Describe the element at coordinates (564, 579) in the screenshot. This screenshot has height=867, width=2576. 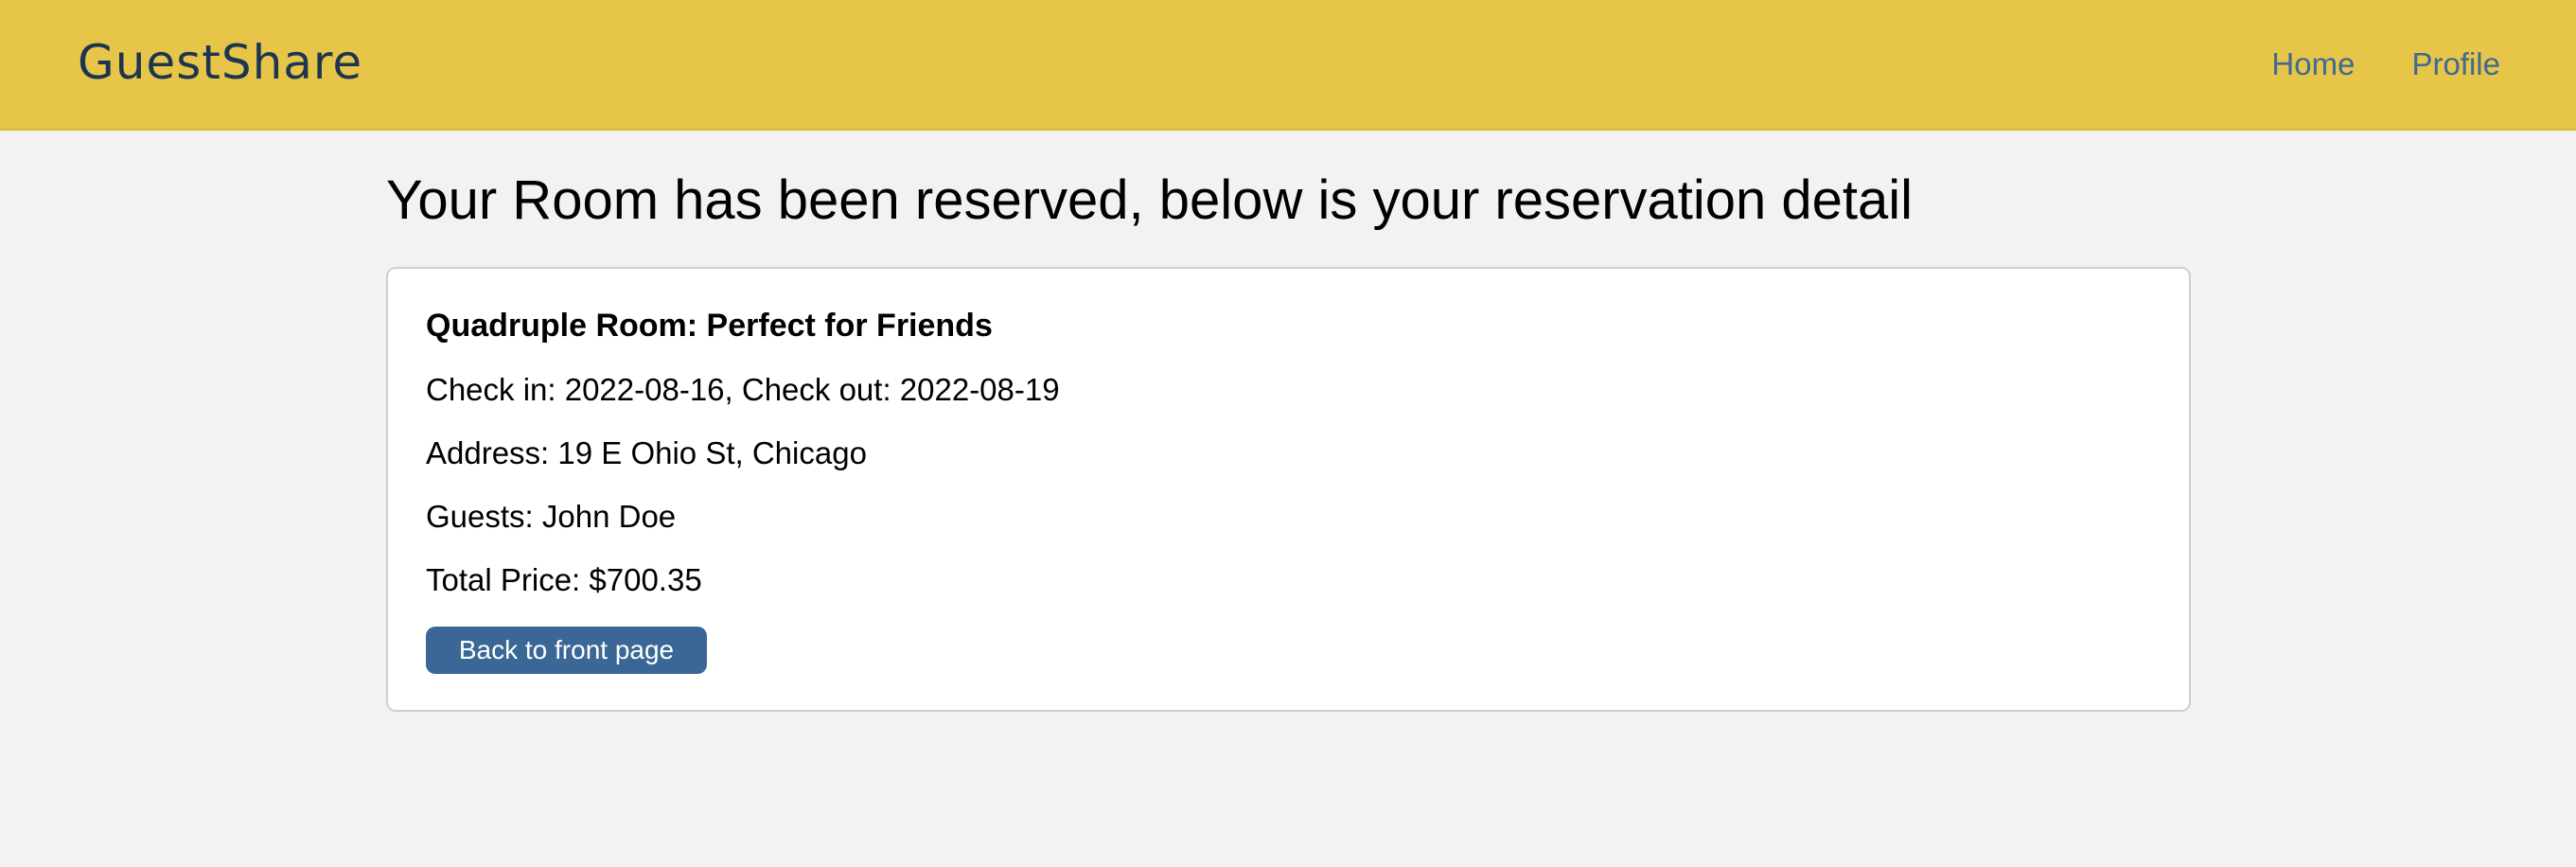
I see `reservation-total-price: Total Price: $700.35` at that location.